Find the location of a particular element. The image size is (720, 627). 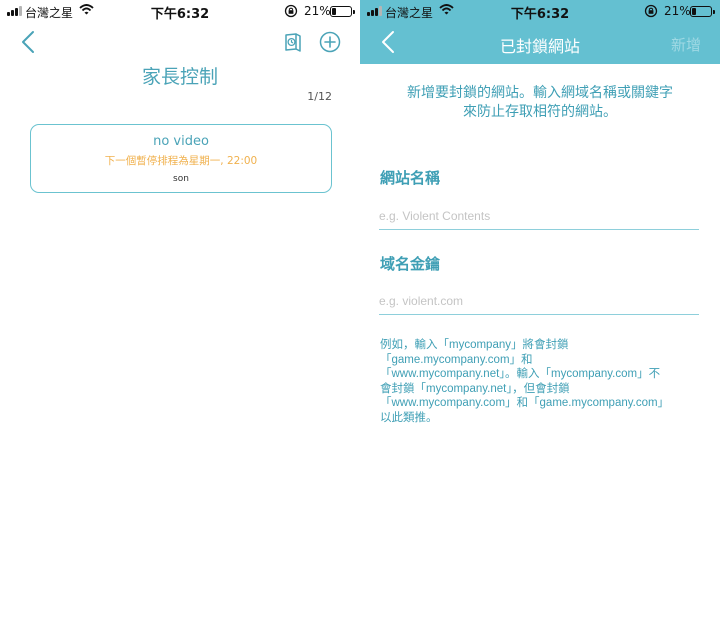

site-name-label: 網站名稱 is located at coordinates (410, 178).